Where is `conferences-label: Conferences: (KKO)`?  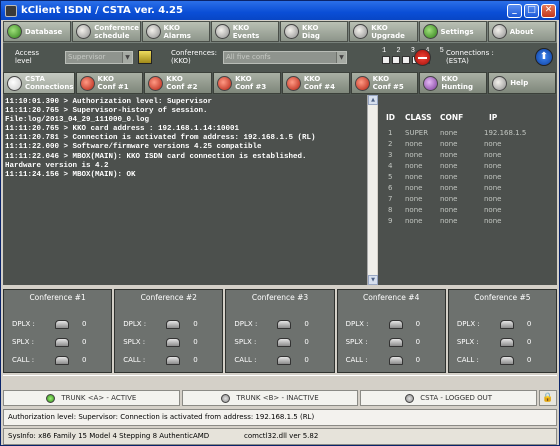 conferences-label: Conferences: (KKO) is located at coordinates (194, 57).